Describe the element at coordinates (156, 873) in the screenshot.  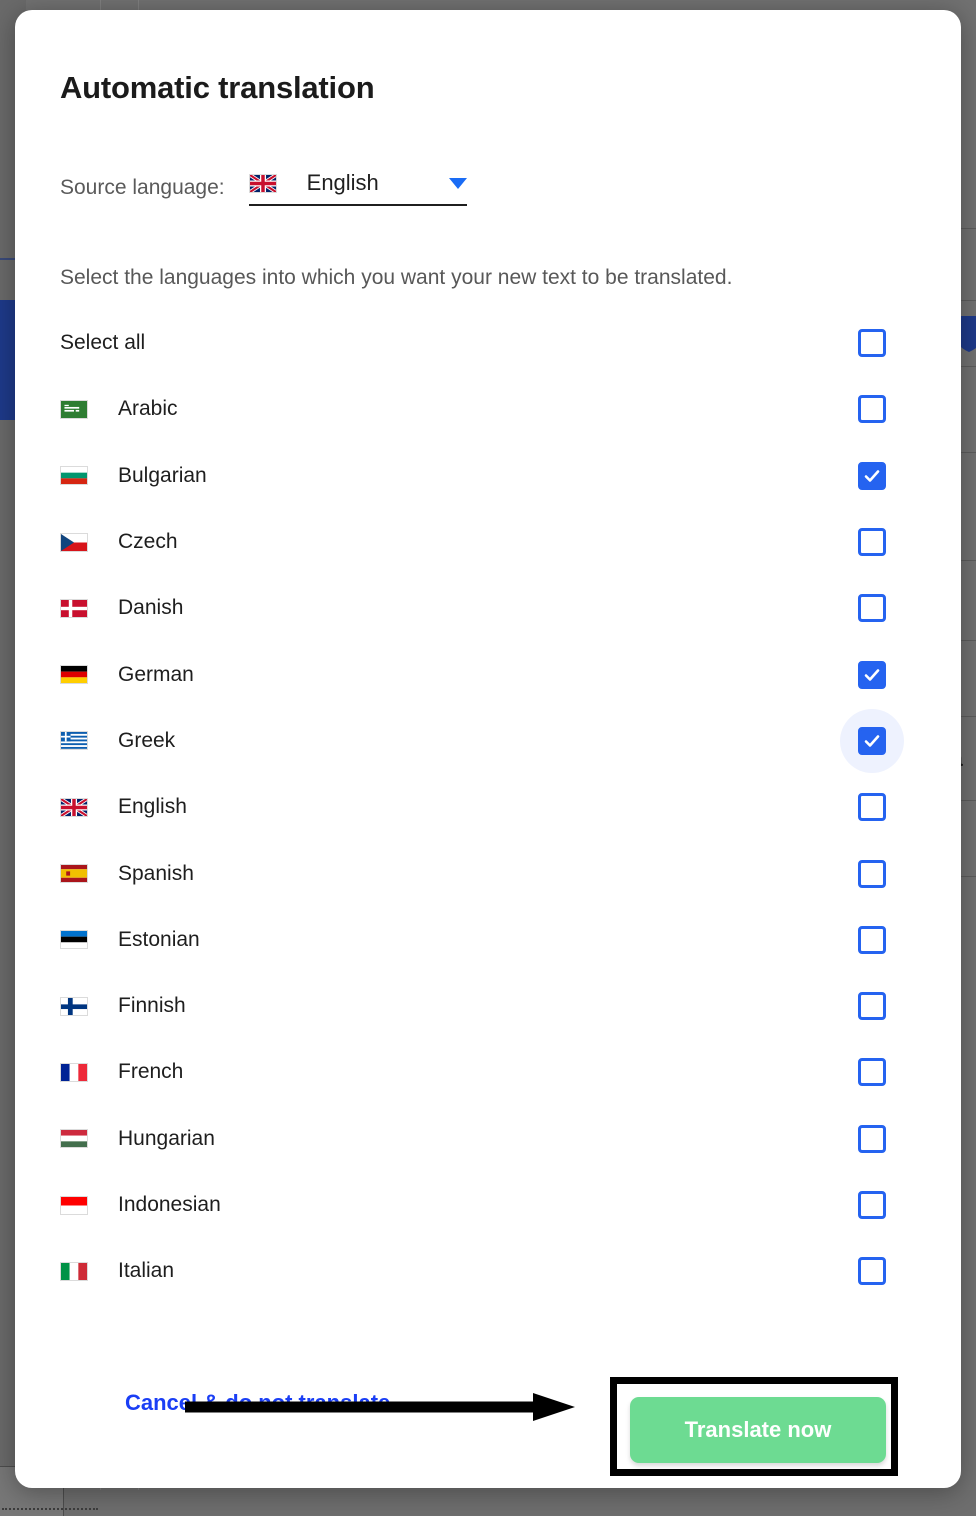
I see `language-label: Spanish` at that location.